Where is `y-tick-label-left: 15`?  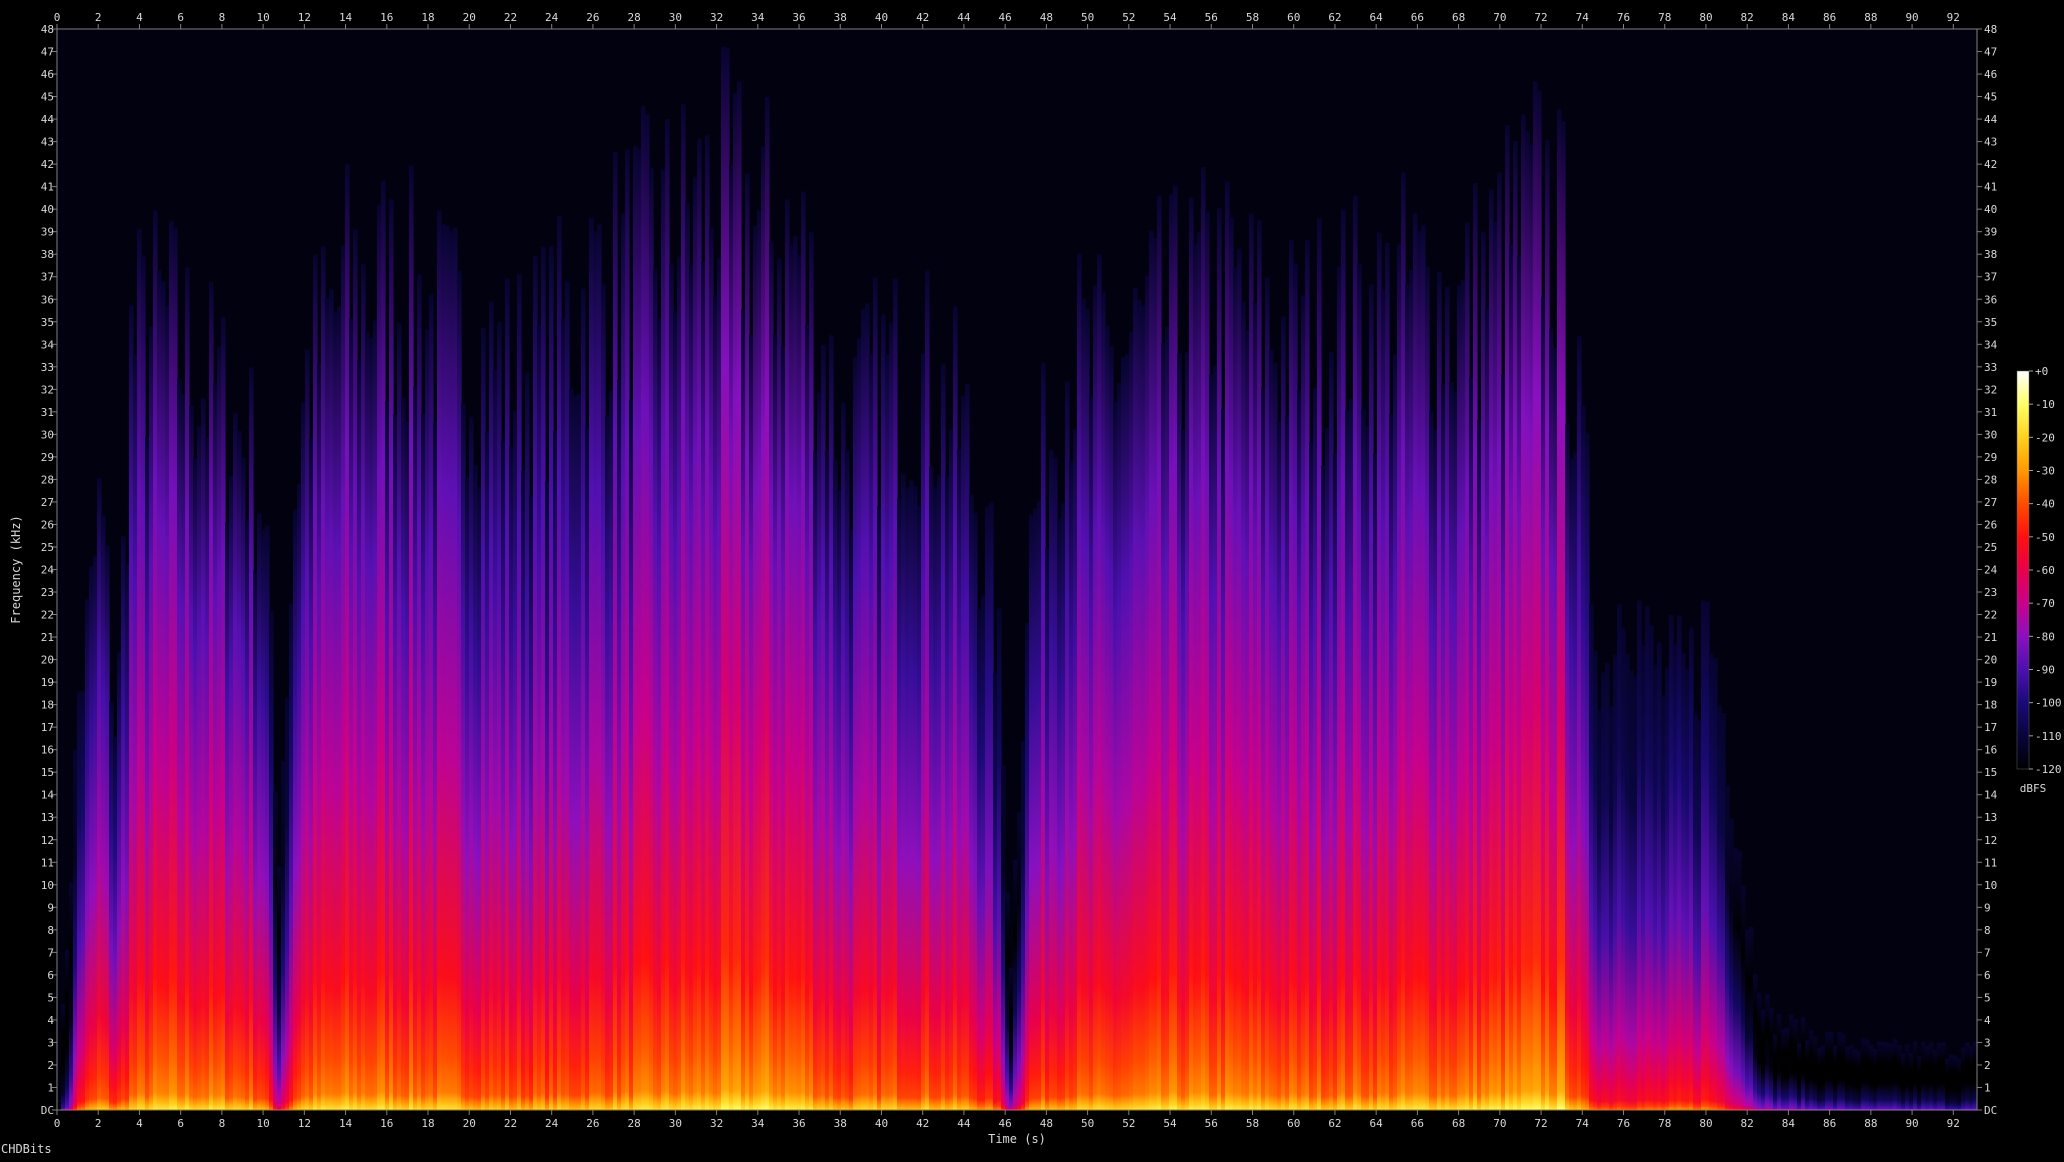
y-tick-label-left: 15 is located at coordinates (47, 772).